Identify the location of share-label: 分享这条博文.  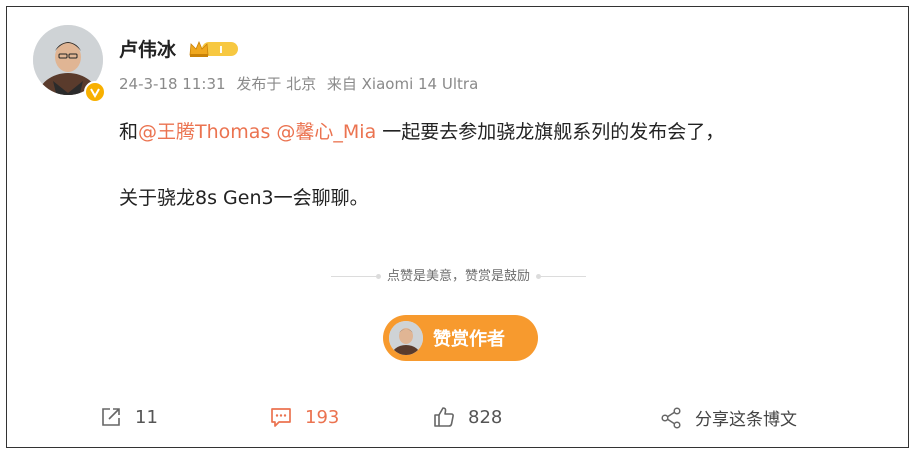
(746, 420).